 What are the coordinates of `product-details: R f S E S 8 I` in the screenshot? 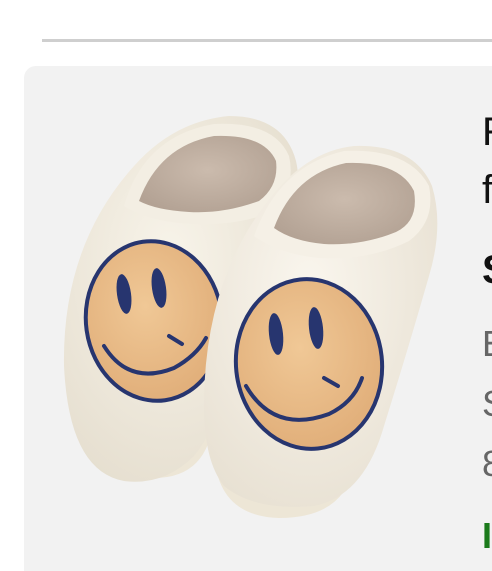 It's located at (487, 285).